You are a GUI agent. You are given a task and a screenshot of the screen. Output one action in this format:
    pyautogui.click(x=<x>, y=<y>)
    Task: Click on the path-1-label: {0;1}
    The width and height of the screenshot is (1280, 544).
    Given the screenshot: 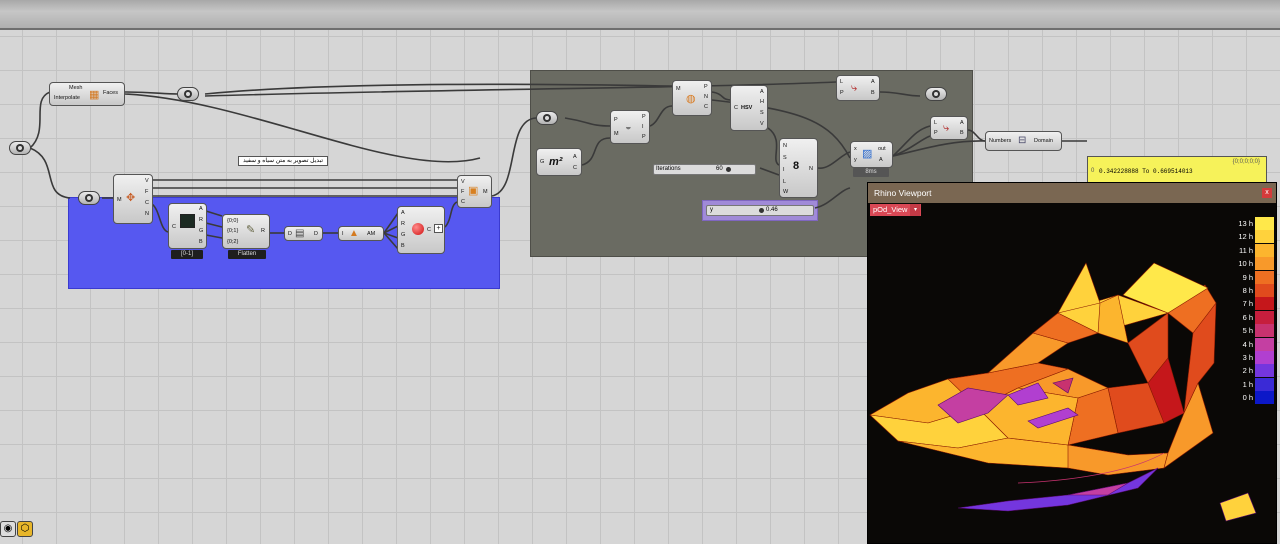 What is the action you would take?
    pyautogui.click(x=233, y=231)
    